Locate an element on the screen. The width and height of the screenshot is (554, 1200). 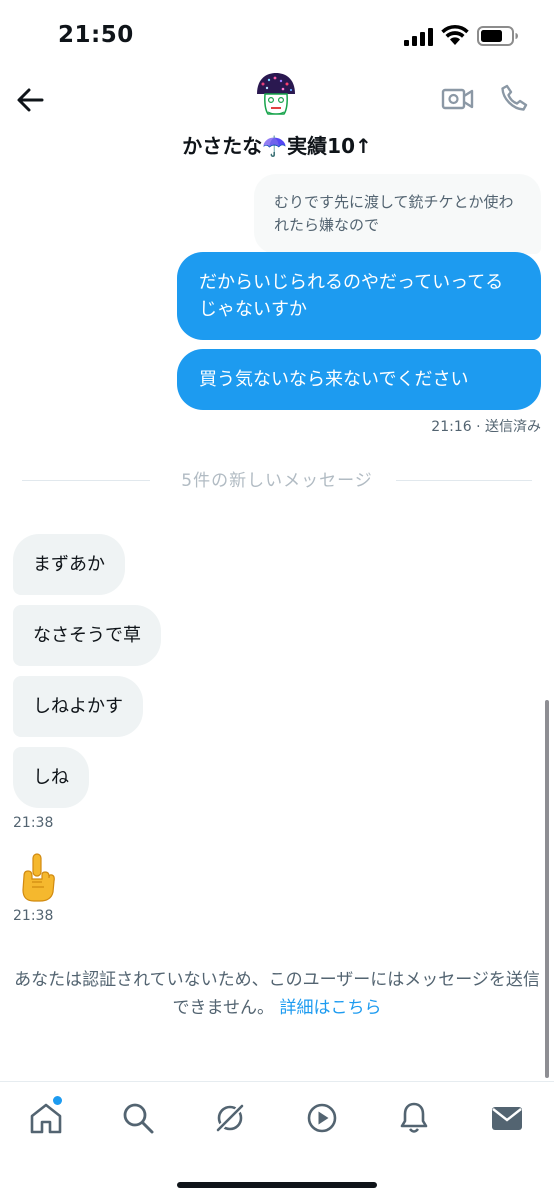
incoming-message: なさそうで草 is located at coordinates (87, 635).